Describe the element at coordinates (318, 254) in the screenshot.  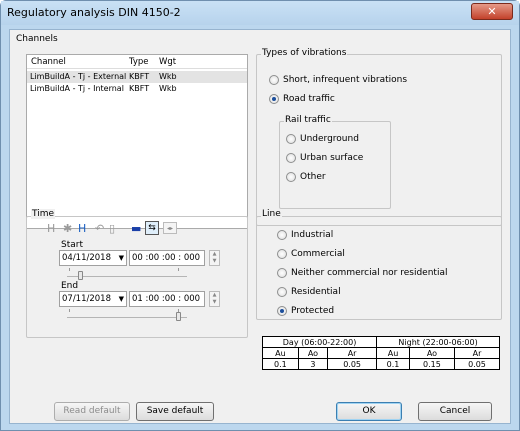
I see `radio-label: Commercial` at that location.